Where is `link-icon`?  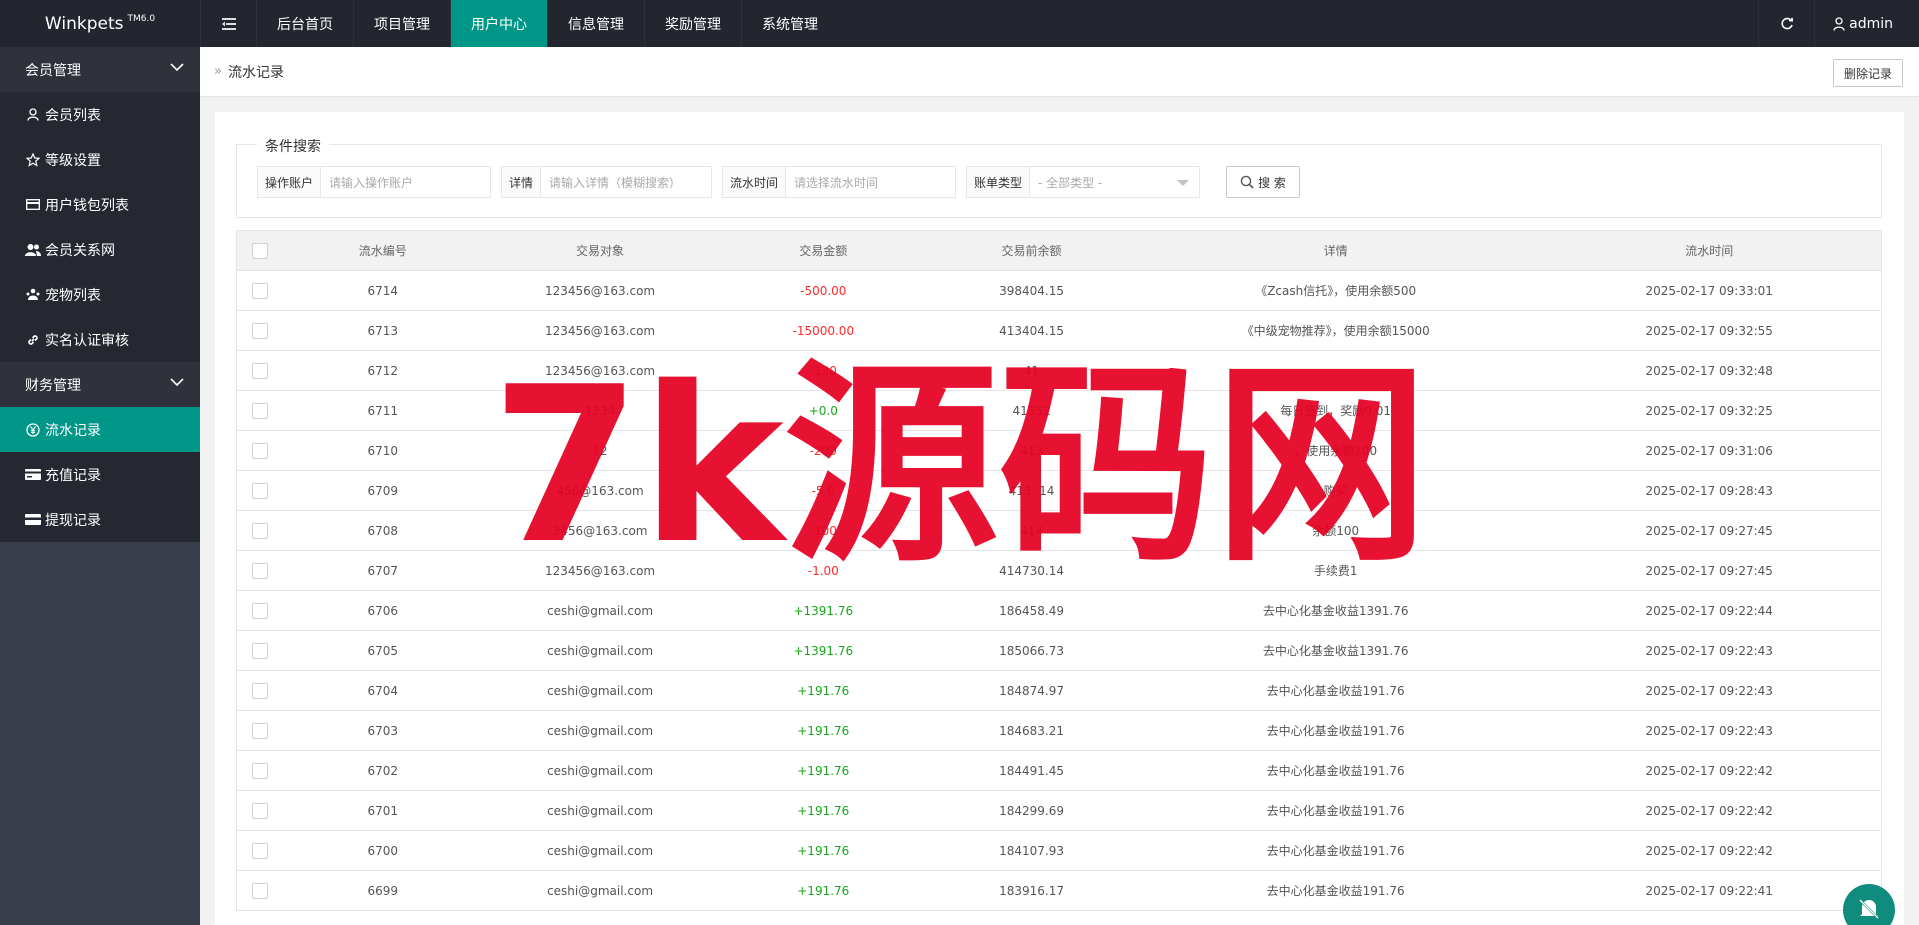
link-icon is located at coordinates (33, 340).